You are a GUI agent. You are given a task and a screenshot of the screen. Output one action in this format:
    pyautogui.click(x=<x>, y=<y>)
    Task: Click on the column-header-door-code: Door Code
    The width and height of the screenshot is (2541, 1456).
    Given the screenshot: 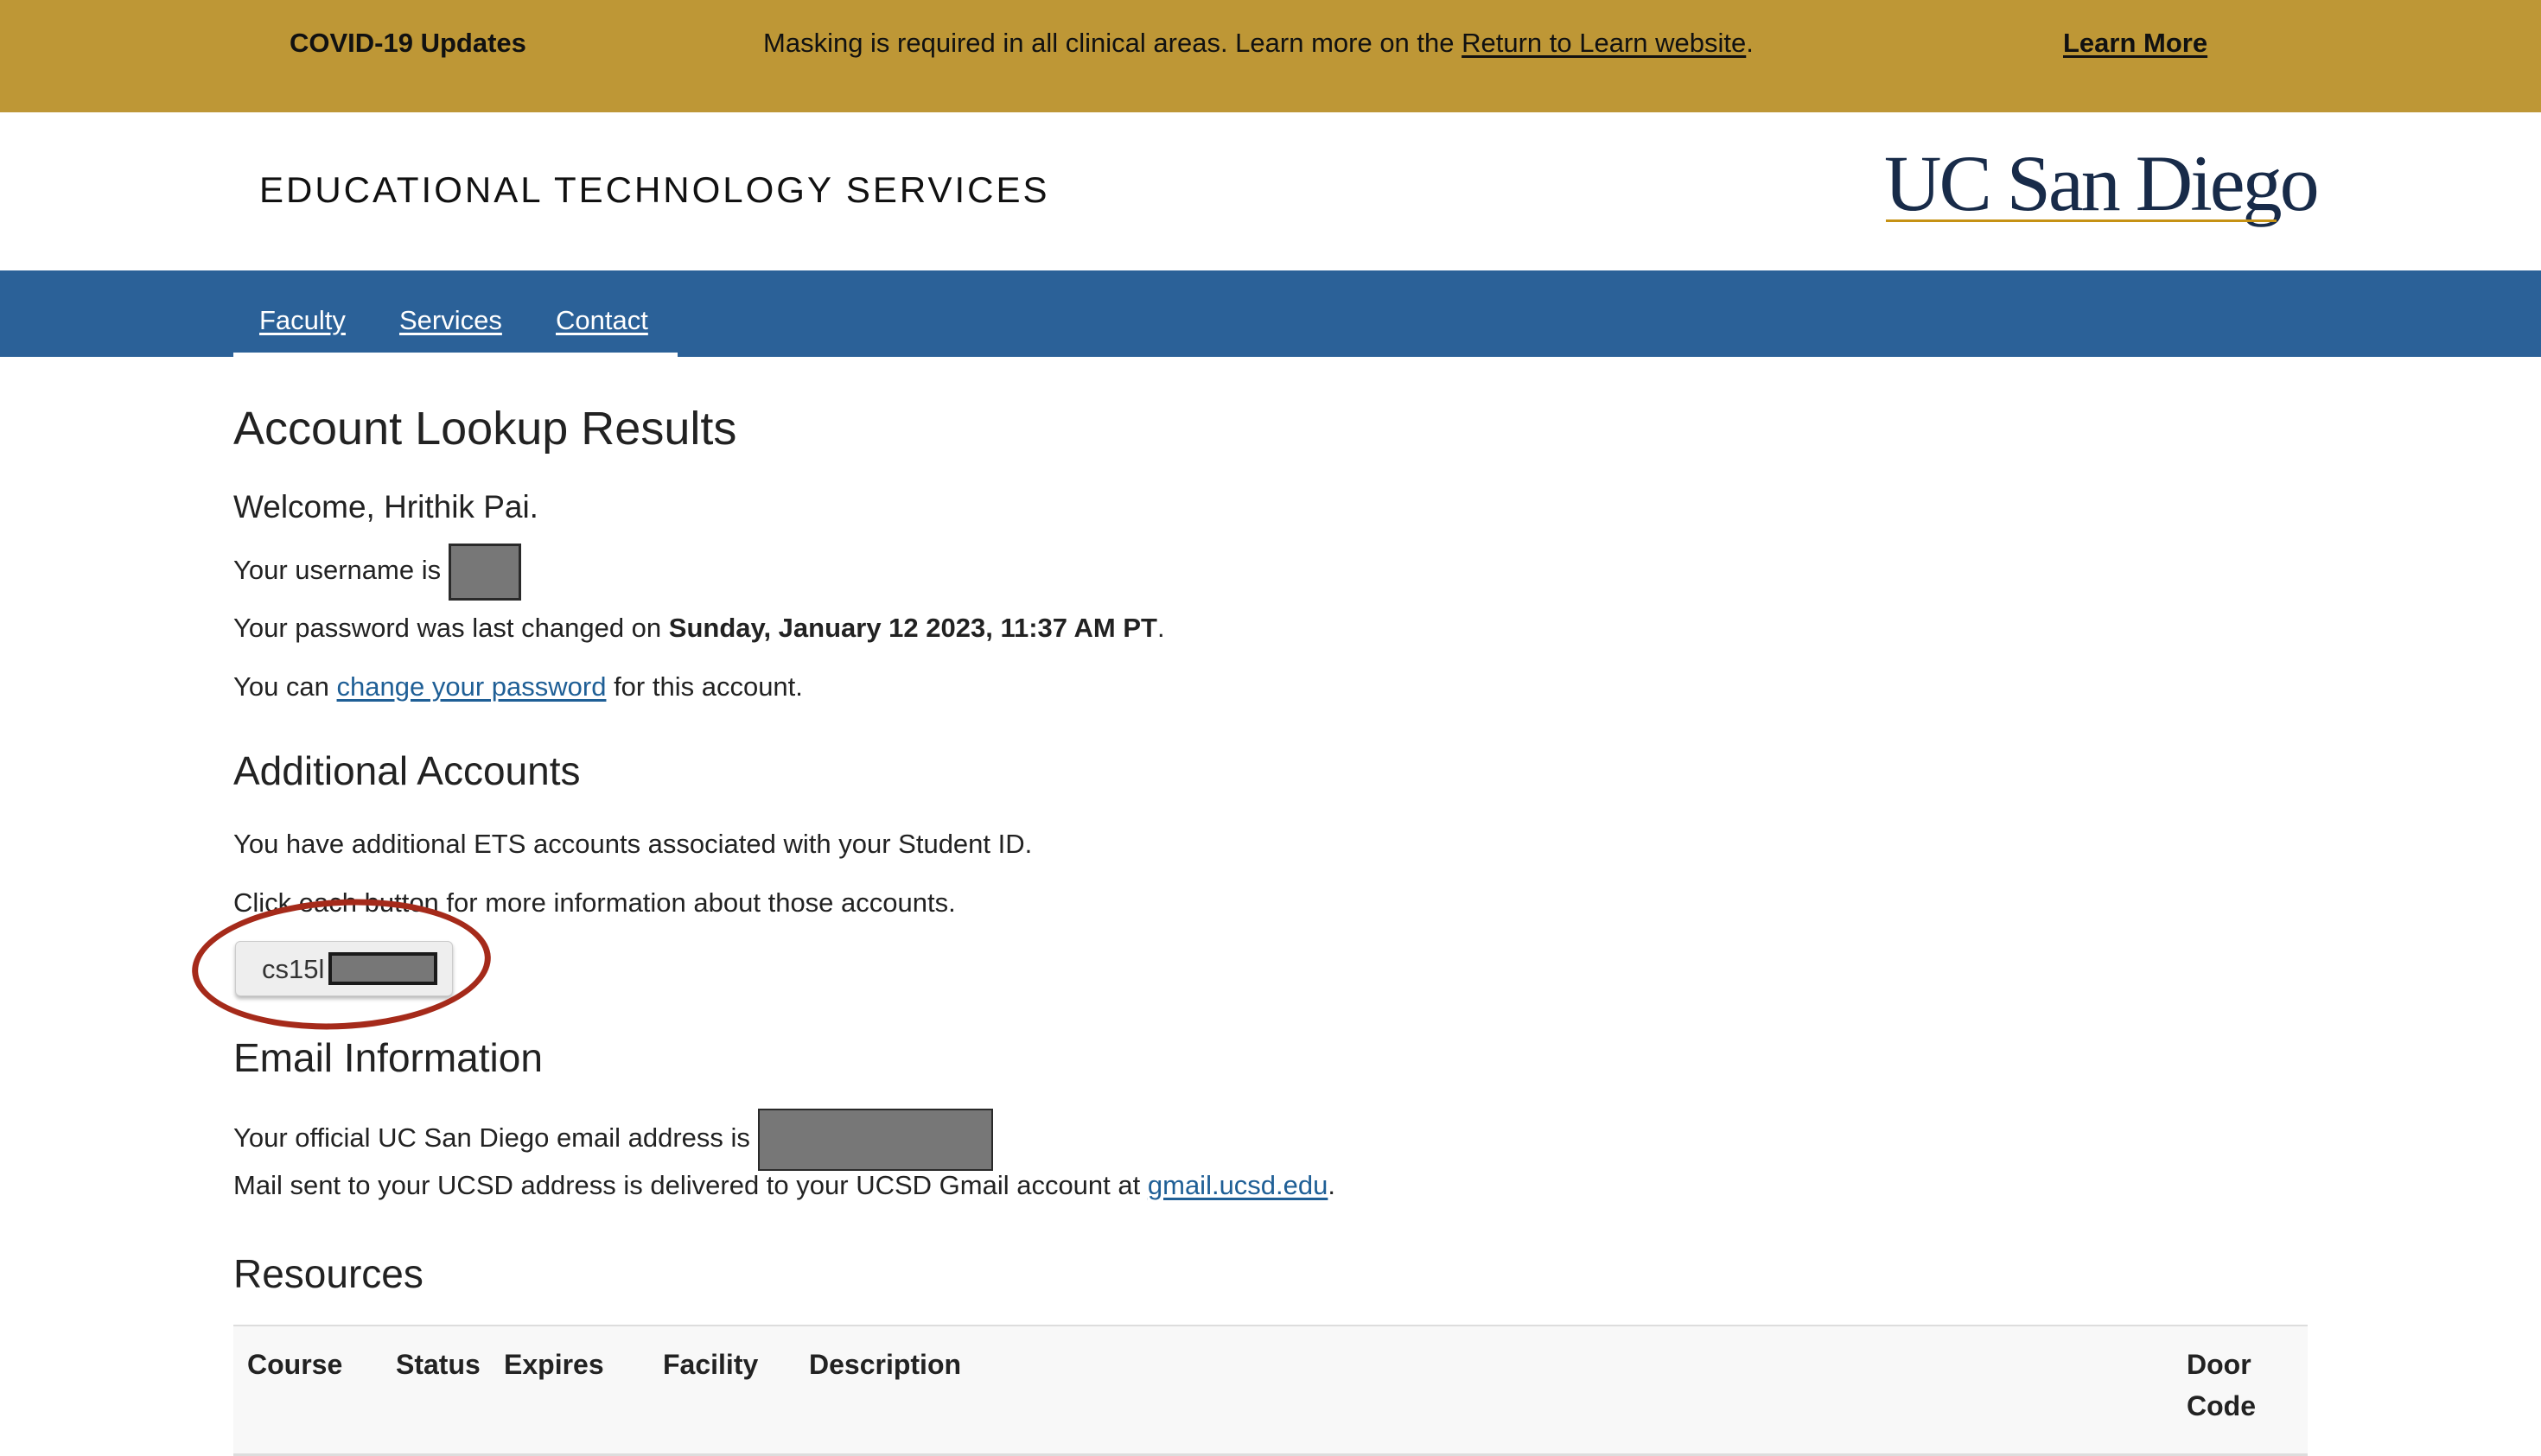 What is the action you would take?
    pyautogui.click(x=2221, y=1385)
    